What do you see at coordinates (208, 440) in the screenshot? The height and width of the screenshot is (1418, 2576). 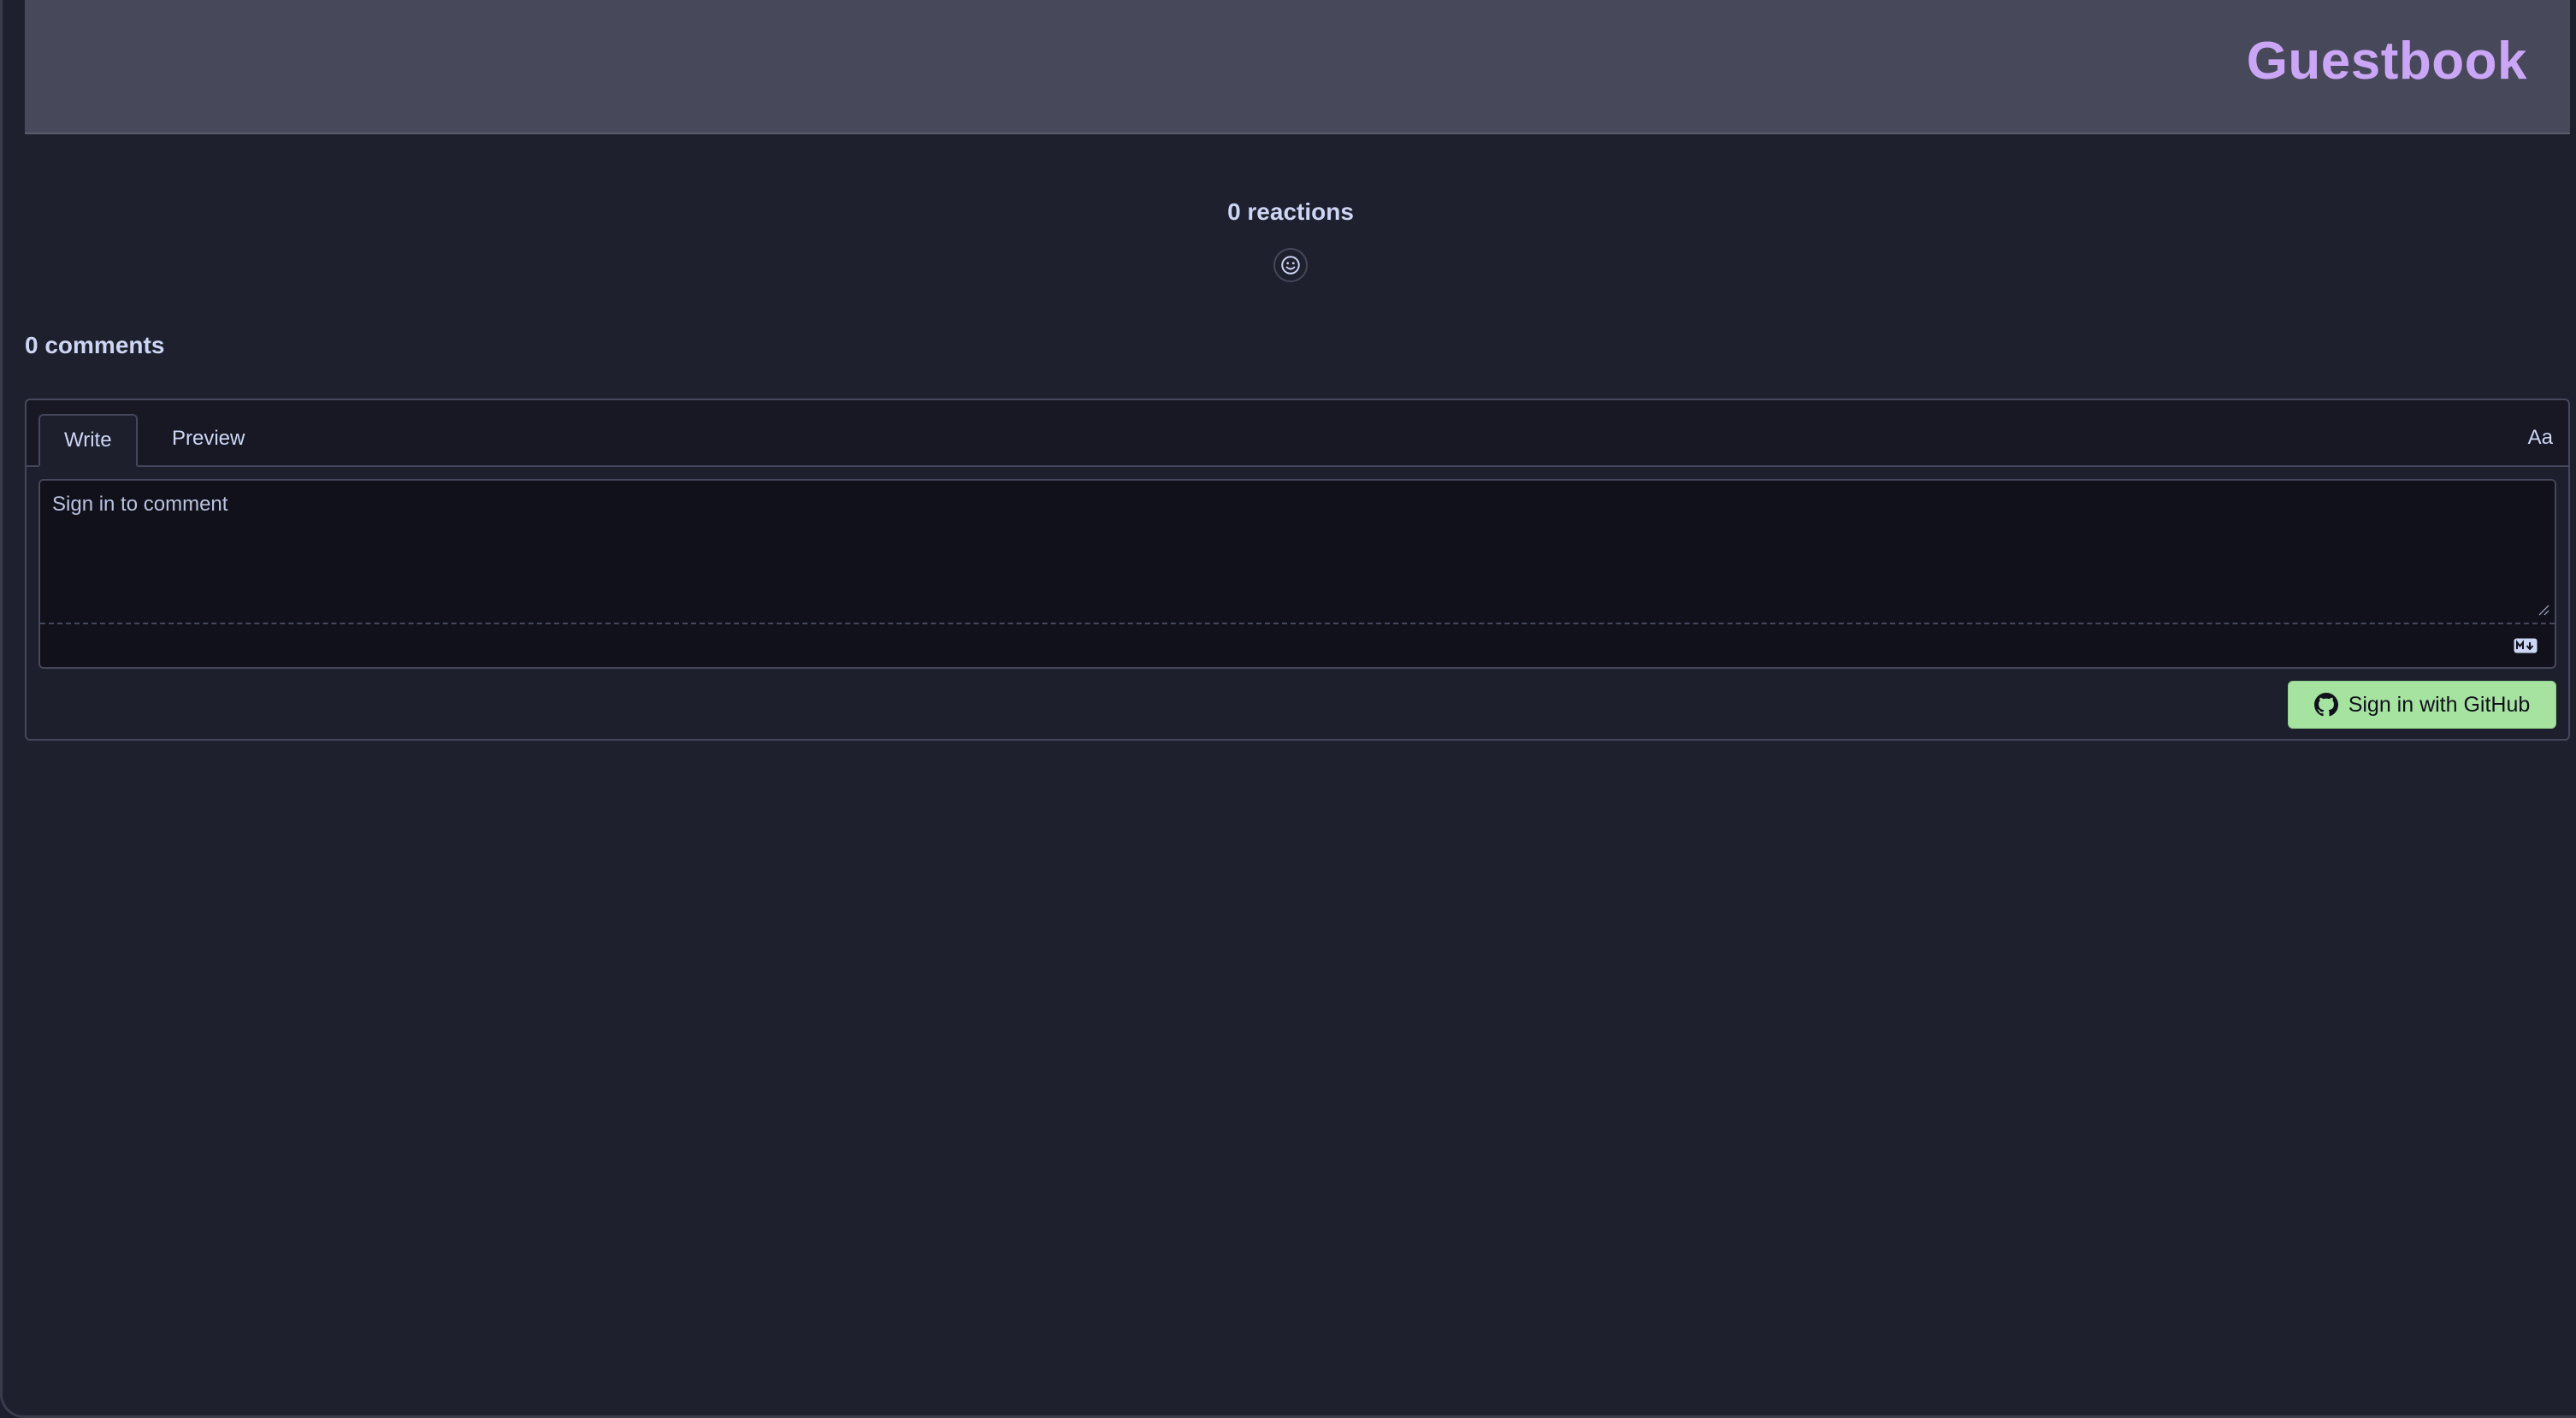 I see `tab-preview: Preview` at bounding box center [208, 440].